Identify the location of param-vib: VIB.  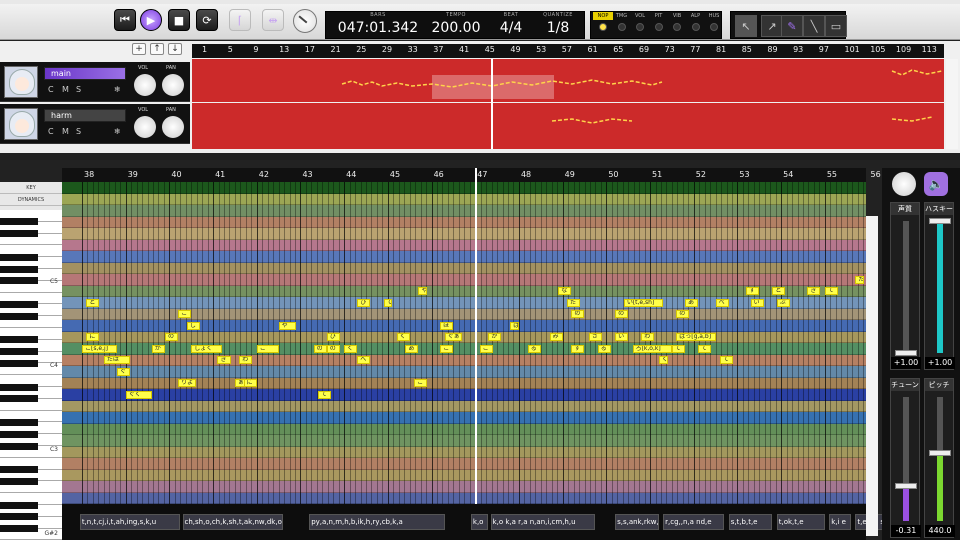
(677, 21).